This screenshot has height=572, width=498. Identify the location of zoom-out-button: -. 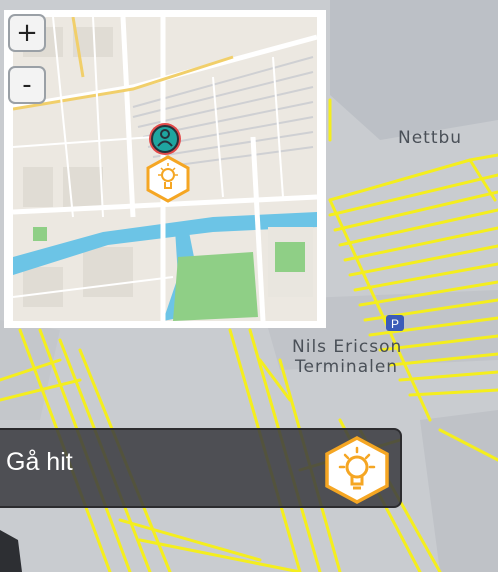
(27, 85).